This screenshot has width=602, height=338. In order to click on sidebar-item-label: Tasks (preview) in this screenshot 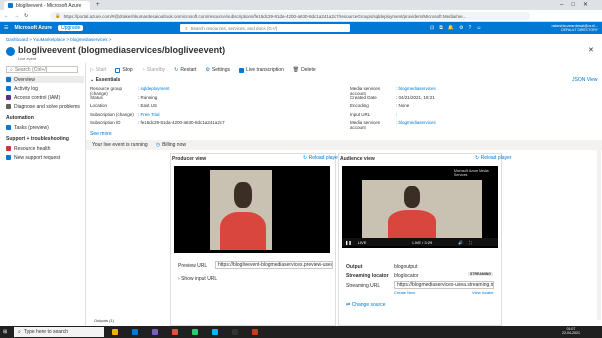, I will do `click(31, 127)`.